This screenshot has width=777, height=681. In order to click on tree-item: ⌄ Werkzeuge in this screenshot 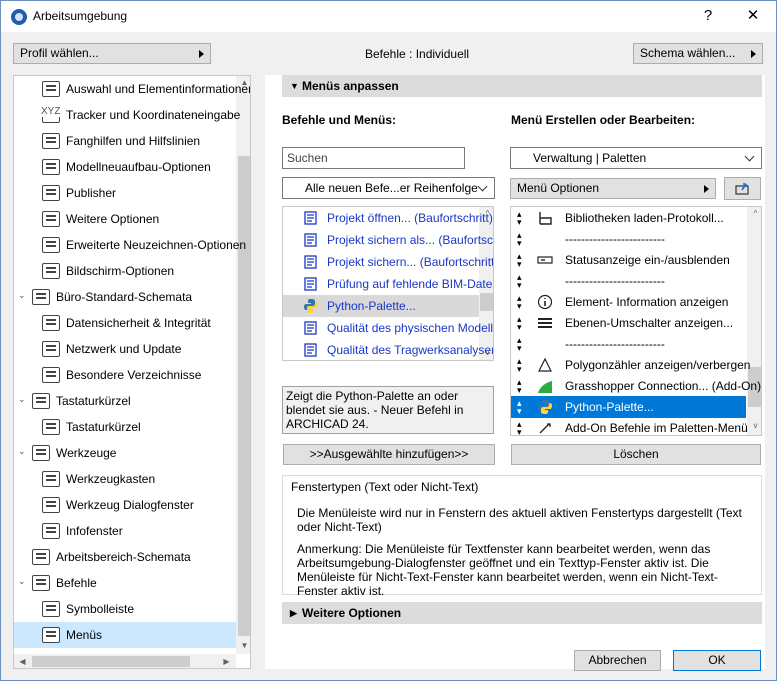, I will do `click(125, 453)`.